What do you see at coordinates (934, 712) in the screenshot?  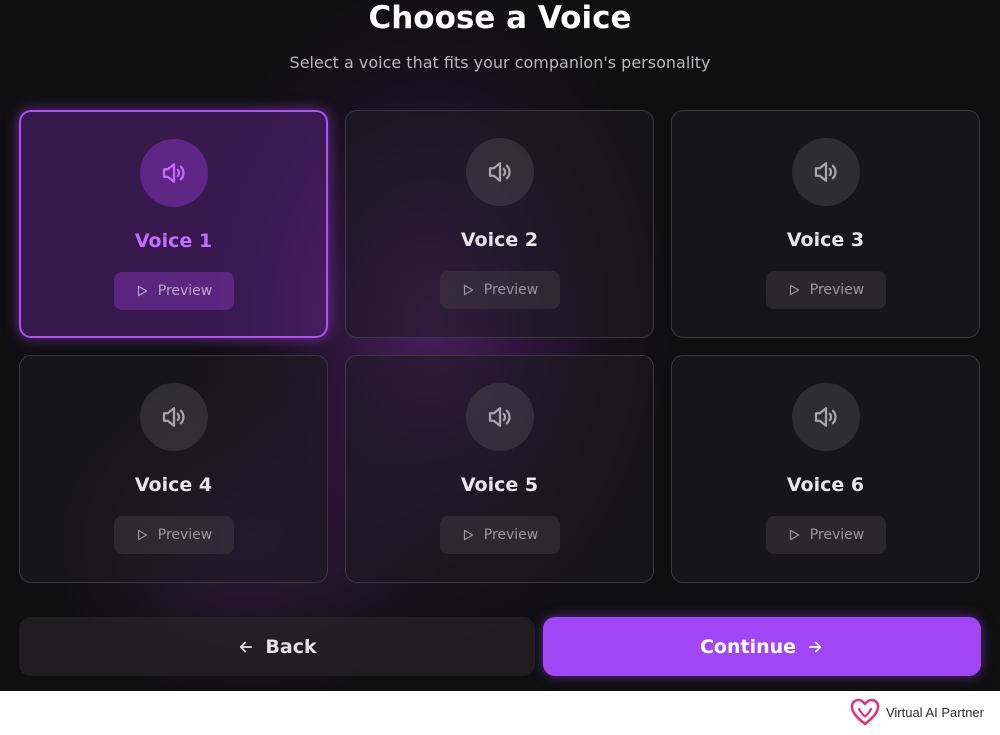 I see `brand-name: Virtual AI Partner` at bounding box center [934, 712].